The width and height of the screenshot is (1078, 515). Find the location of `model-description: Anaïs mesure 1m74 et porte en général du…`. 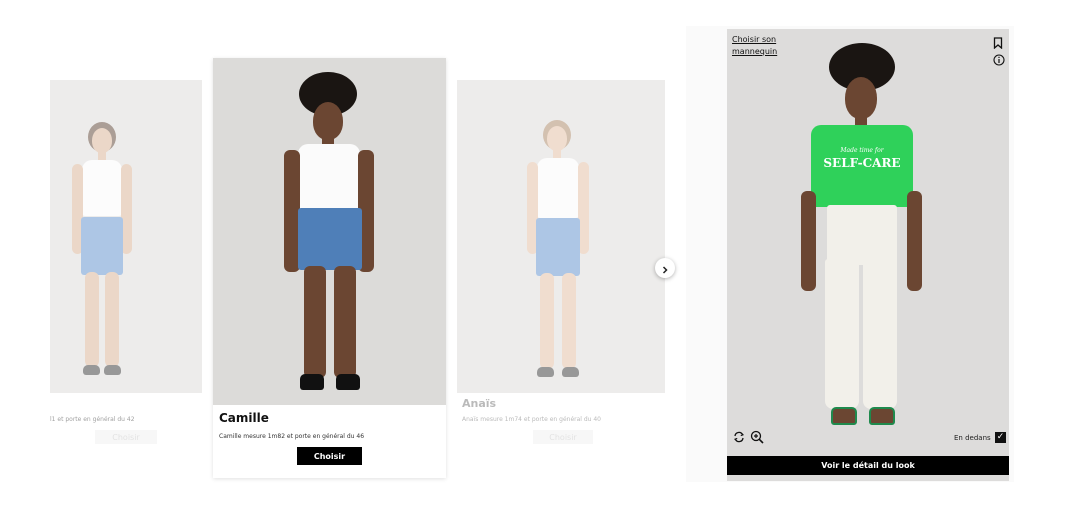

model-description: Anaïs mesure 1m74 et porte en général du… is located at coordinates (532, 419).